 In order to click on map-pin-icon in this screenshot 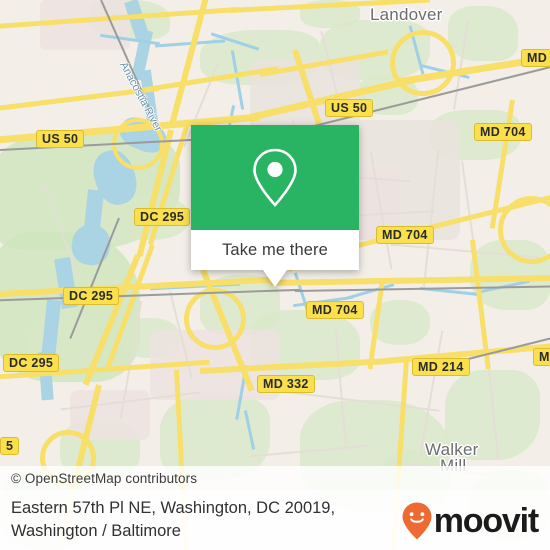, I will do `click(275, 177)`.